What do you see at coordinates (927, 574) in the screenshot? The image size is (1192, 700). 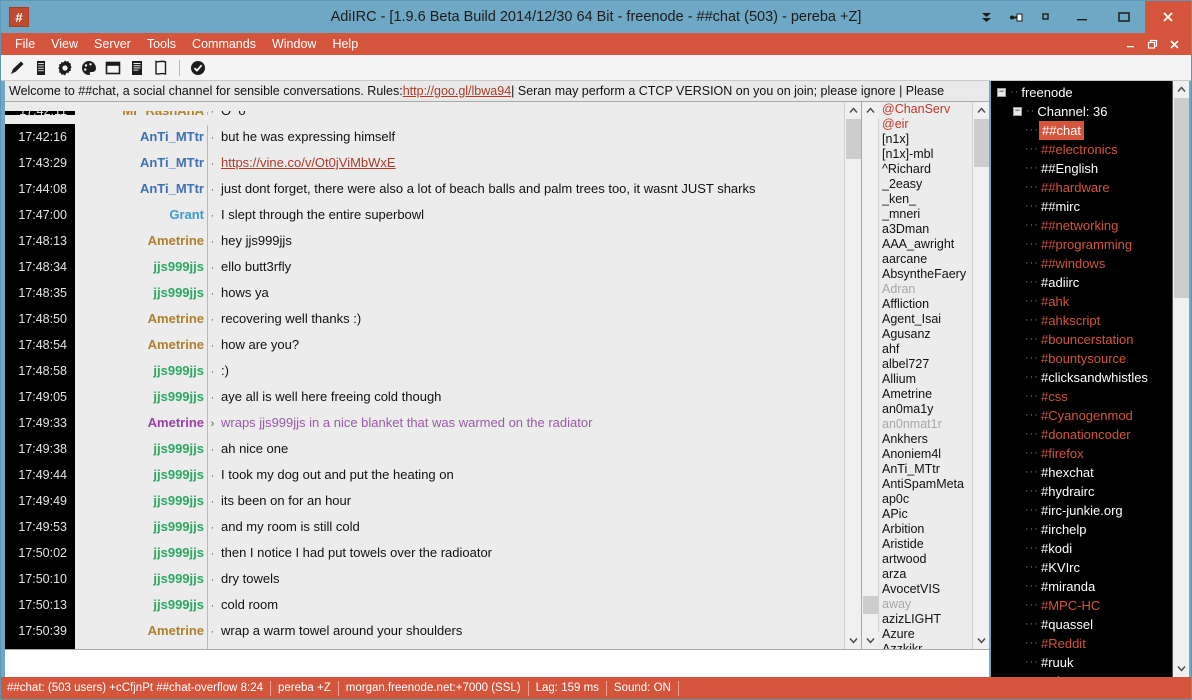 I see `nick-list-item: arza` at bounding box center [927, 574].